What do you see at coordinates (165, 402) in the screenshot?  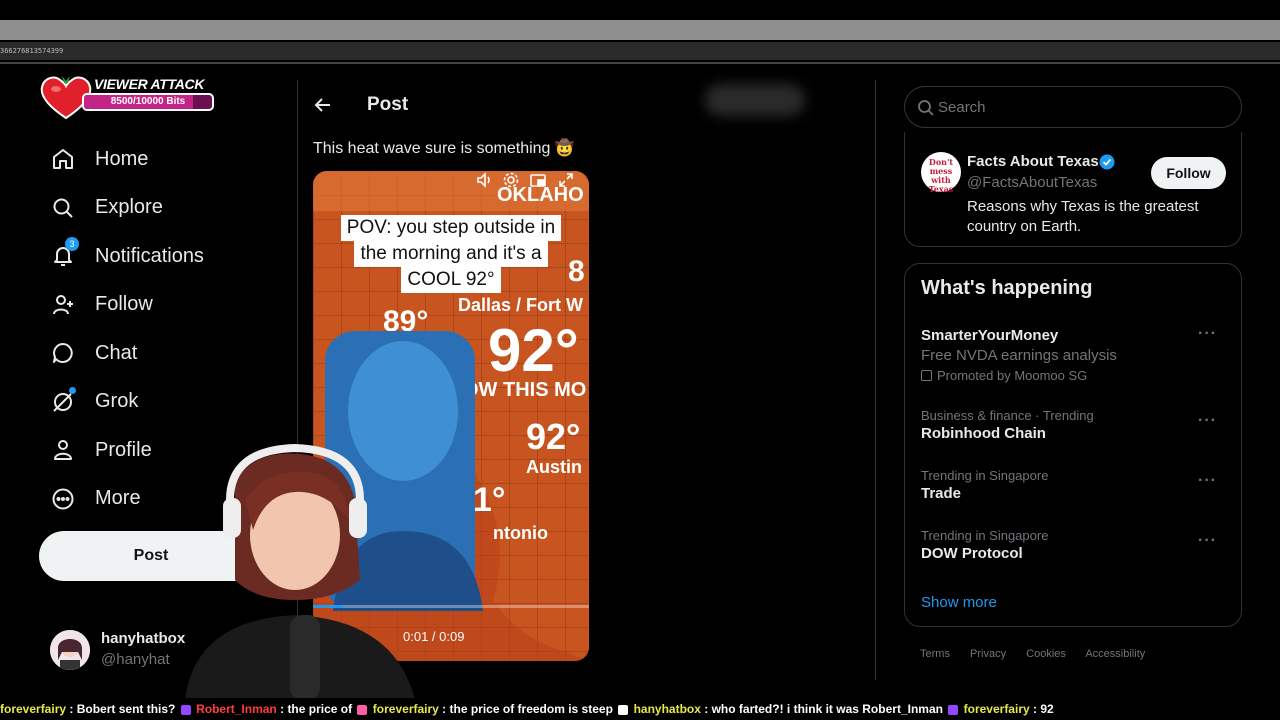 I see `sidebar-item-grok: Grok` at bounding box center [165, 402].